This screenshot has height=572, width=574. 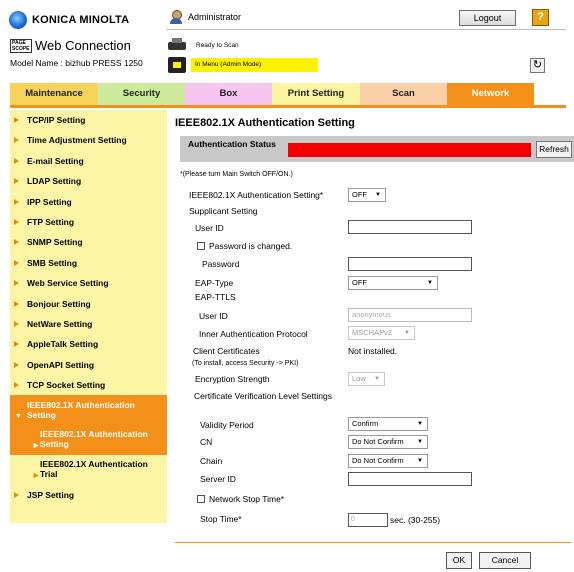 What do you see at coordinates (88, 263) in the screenshot?
I see `sidebar-item-smb: SMB Setting` at bounding box center [88, 263].